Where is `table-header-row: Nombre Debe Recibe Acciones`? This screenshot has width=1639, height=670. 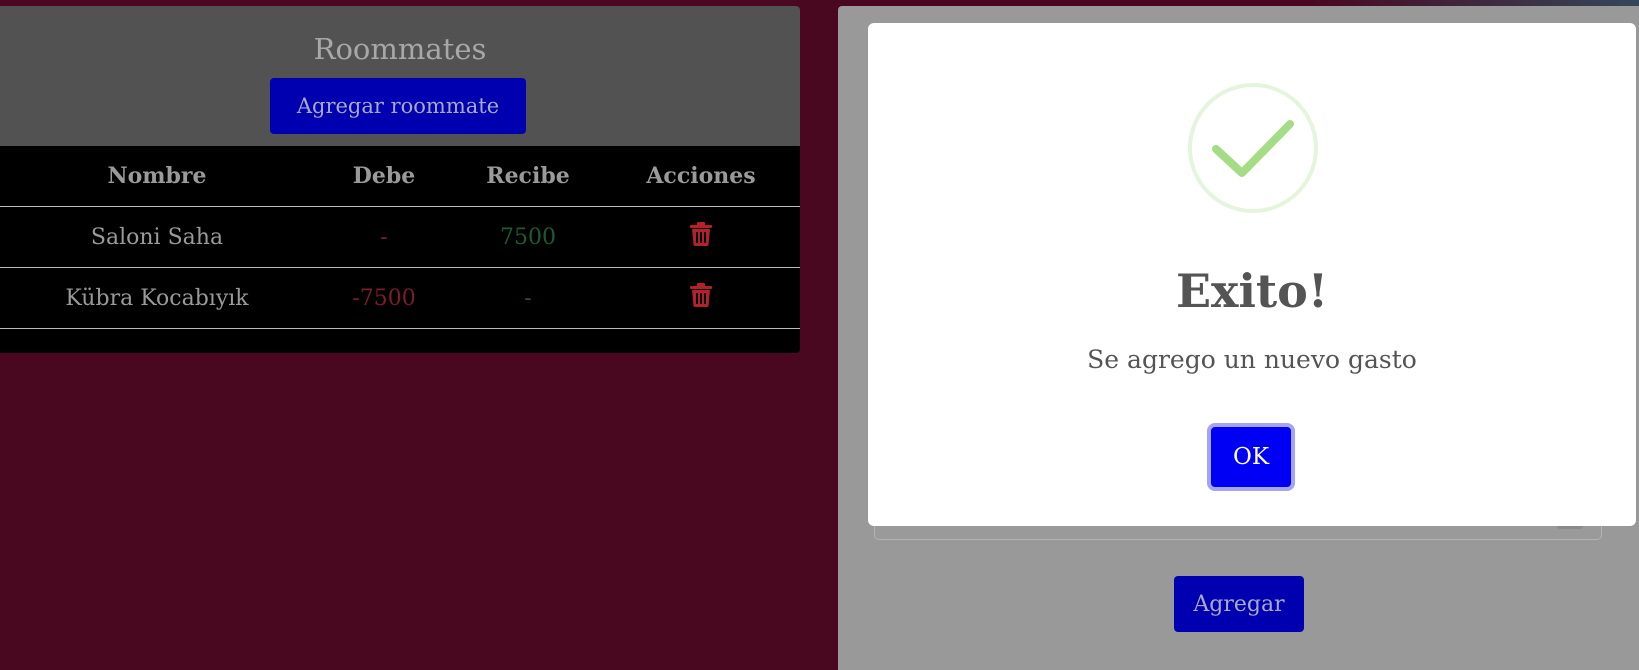 table-header-row: Nombre Debe Recibe Acciones is located at coordinates (400, 176).